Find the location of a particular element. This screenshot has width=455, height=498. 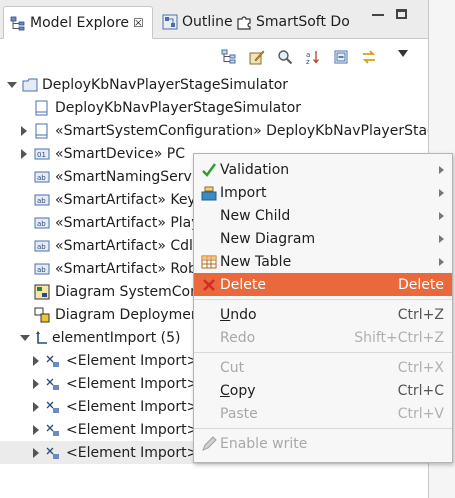

model-explorer-icon is located at coordinates (17, 23).